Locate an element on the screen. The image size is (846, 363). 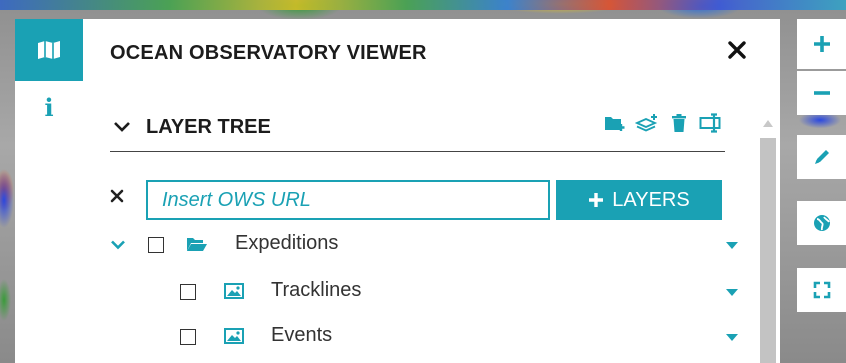
fullscreen-button is located at coordinates (821, 290).